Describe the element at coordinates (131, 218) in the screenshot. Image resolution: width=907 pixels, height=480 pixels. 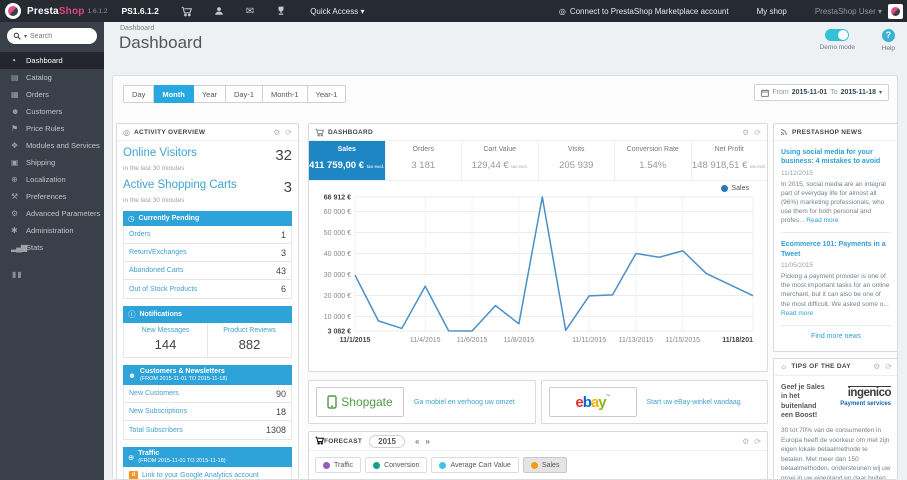
I see `clock-icon: ◷` at that location.